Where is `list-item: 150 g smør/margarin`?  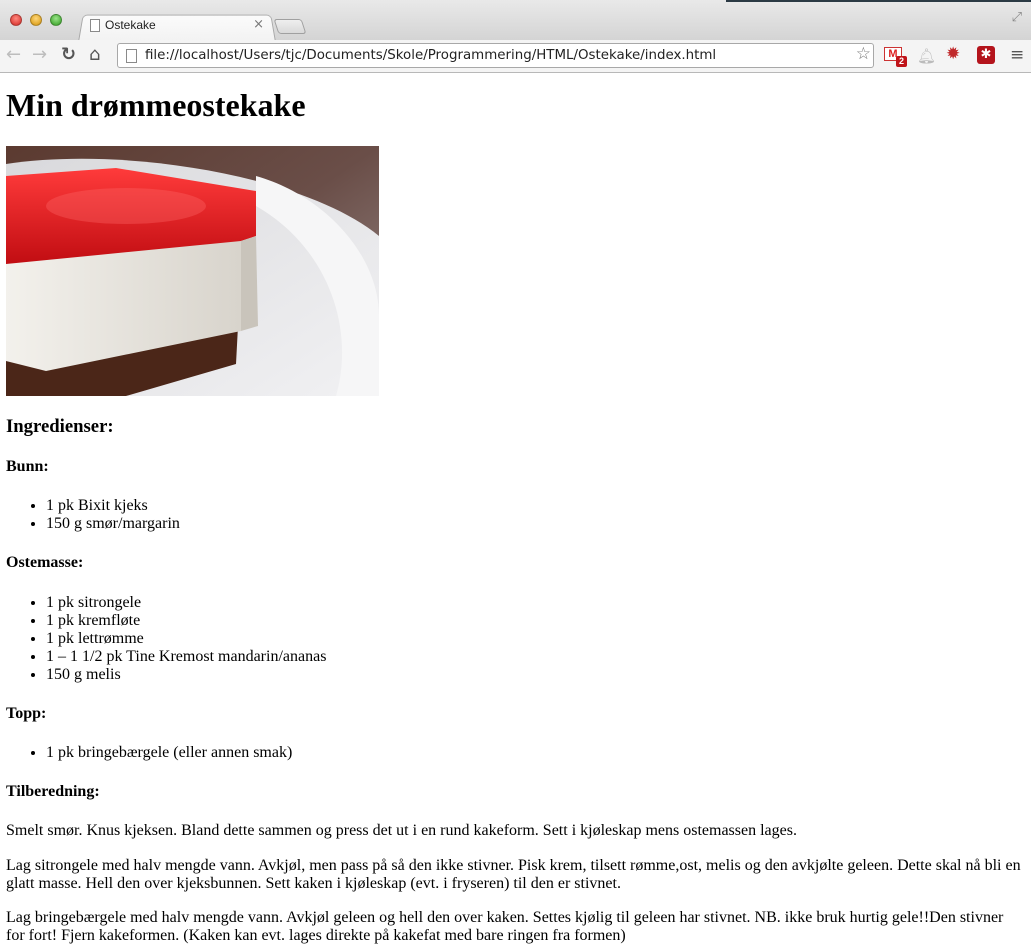 list-item: 150 g smør/margarin is located at coordinates (113, 524).